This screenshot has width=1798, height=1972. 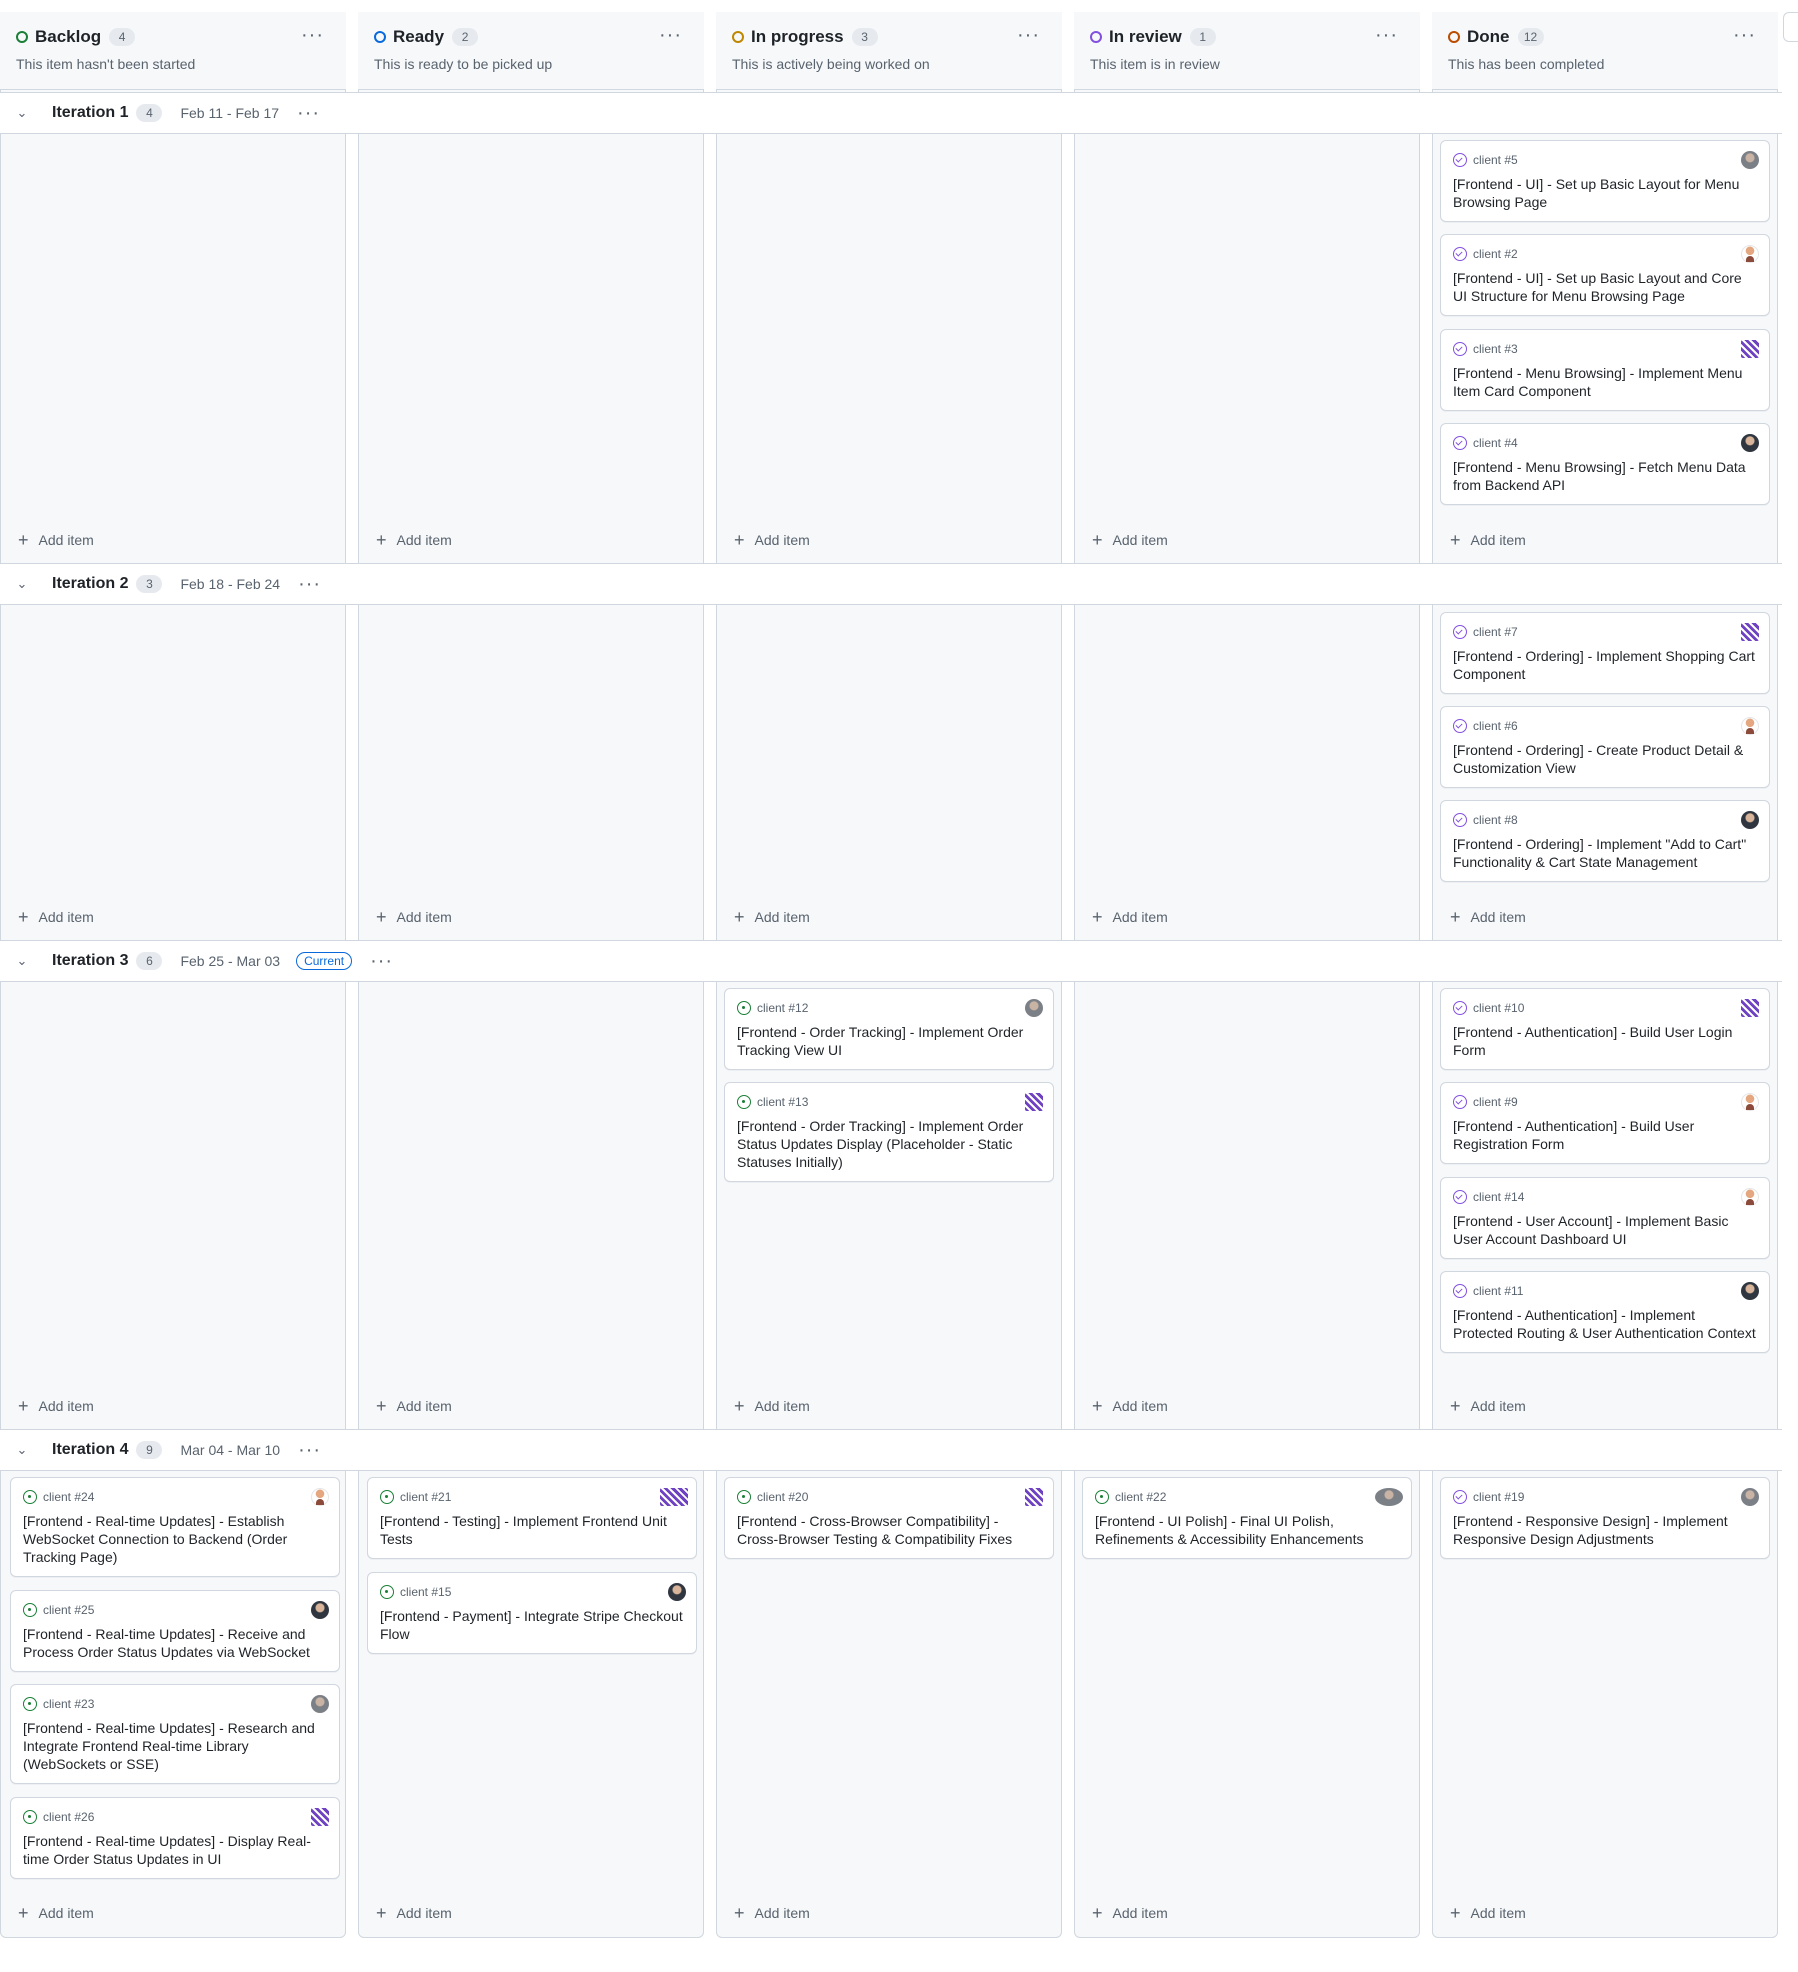 I want to click on issue-ref: client #4, so click(x=1495, y=443).